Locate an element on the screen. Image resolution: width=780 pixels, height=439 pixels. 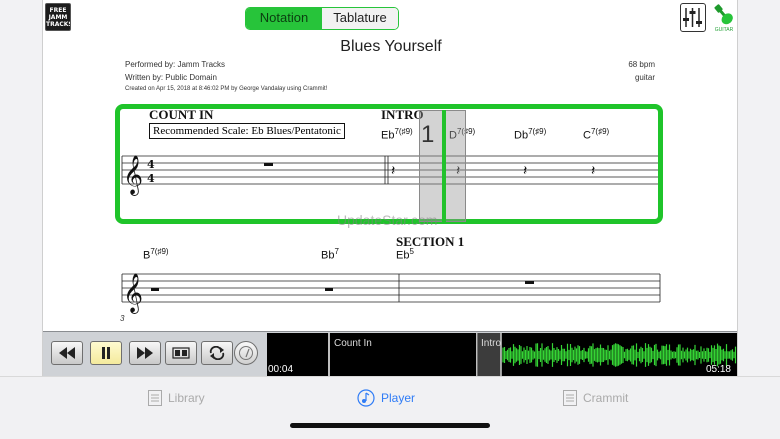
chord-root: Eb is located at coordinates (403, 255).